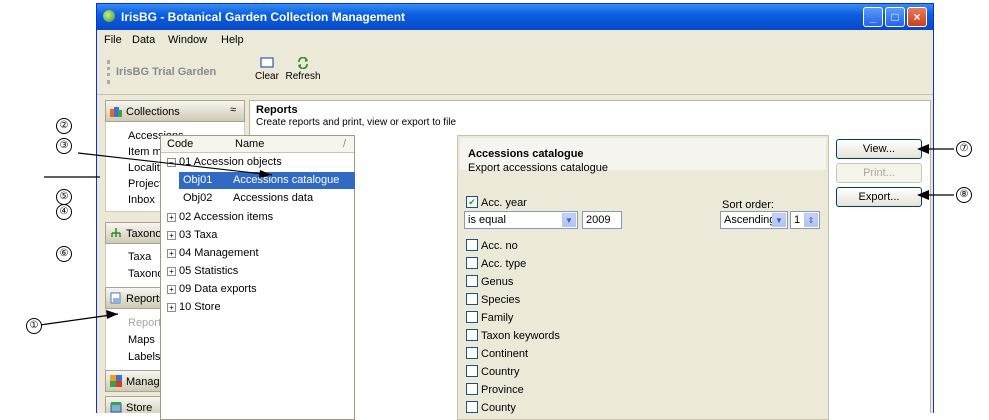 The image size is (989, 420). Describe the element at coordinates (64, 126) in the screenshot. I see `callout-2: ②` at that location.